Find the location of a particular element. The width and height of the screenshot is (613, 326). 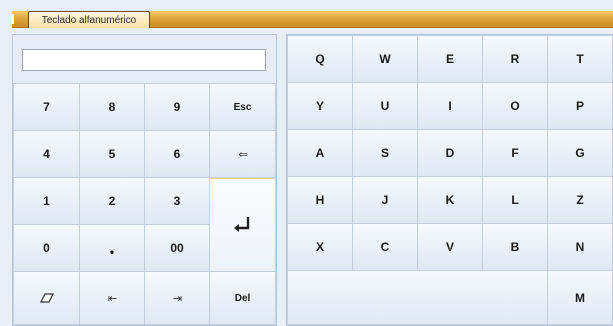

key-v: V is located at coordinates (450, 247).